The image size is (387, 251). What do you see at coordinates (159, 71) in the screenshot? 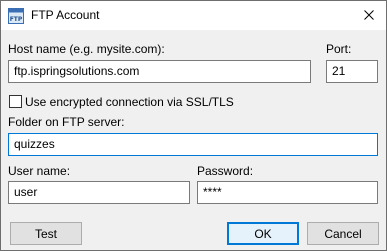
I see `host-name-input: ftp.ispringsolutions.com` at bounding box center [159, 71].